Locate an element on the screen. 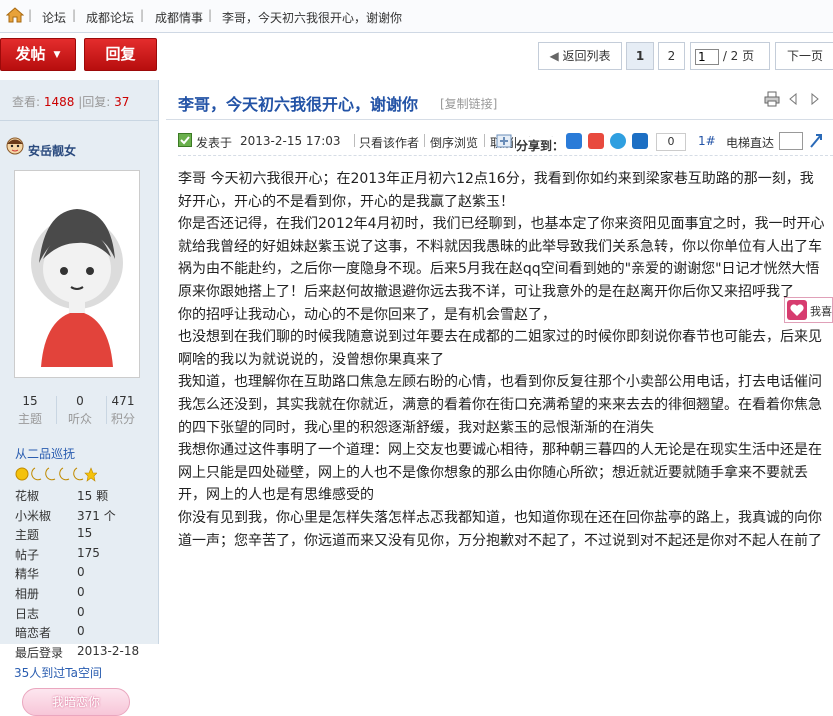 The width and height of the screenshot is (833, 716). back-arrow-icon: ◀ is located at coordinates (554, 56).